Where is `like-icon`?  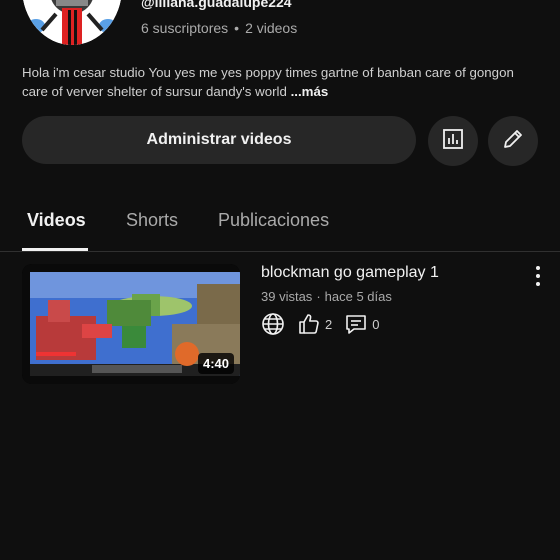 like-icon is located at coordinates (309, 324).